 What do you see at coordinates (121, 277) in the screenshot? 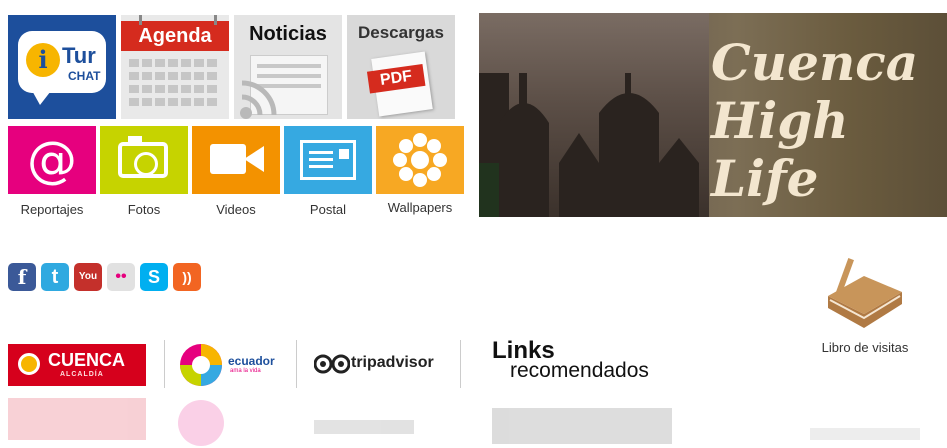
I see `flickr-icon: ••` at bounding box center [121, 277].